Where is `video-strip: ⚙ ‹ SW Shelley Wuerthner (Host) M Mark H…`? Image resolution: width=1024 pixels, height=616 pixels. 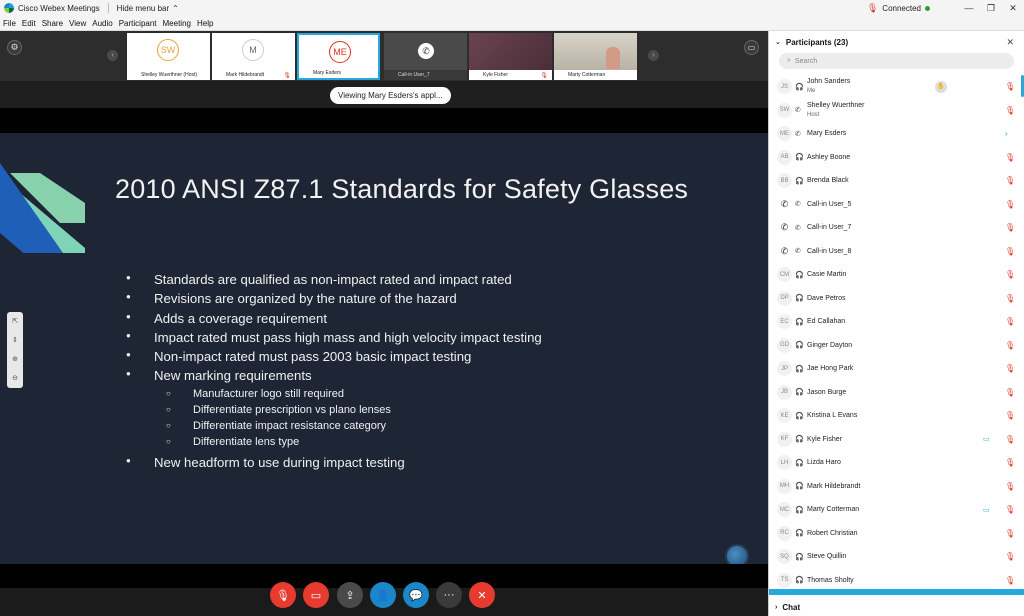 video-strip: ⚙ ‹ SW Shelley Wuerthner (Host) M Mark H… is located at coordinates (384, 56).